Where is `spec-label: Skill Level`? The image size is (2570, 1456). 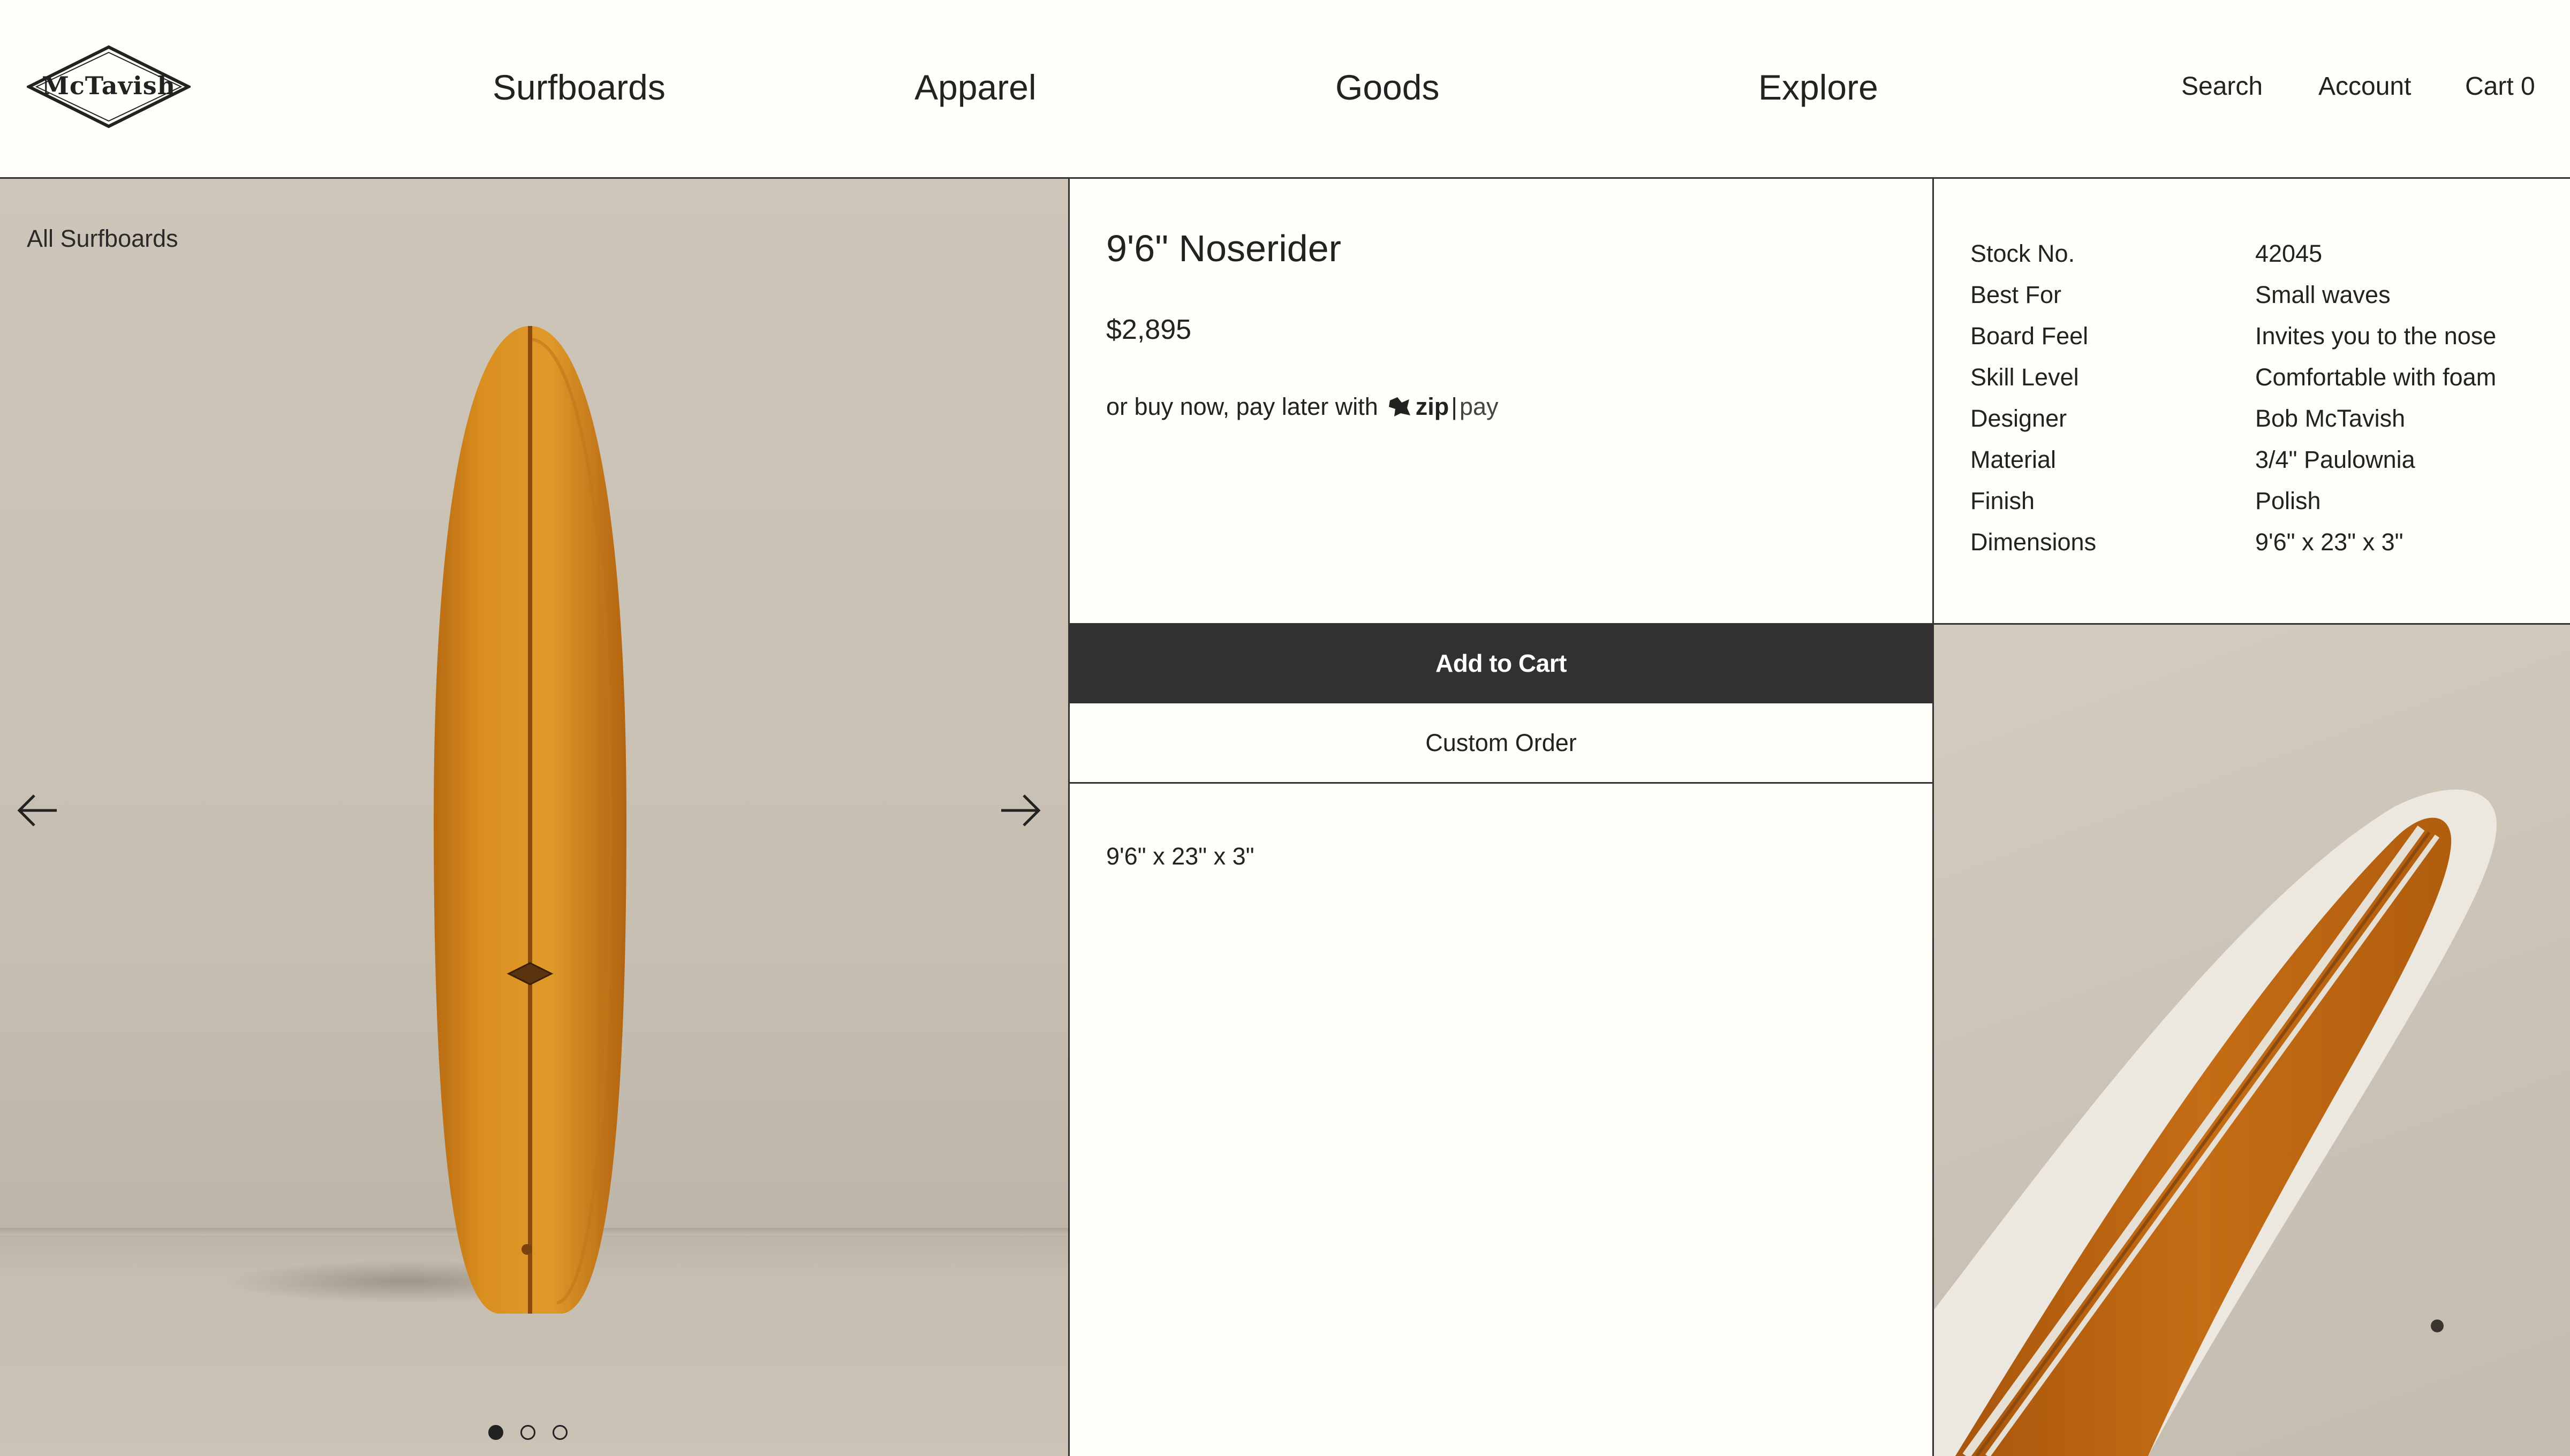
spec-label: Skill Level is located at coordinates (2024, 377).